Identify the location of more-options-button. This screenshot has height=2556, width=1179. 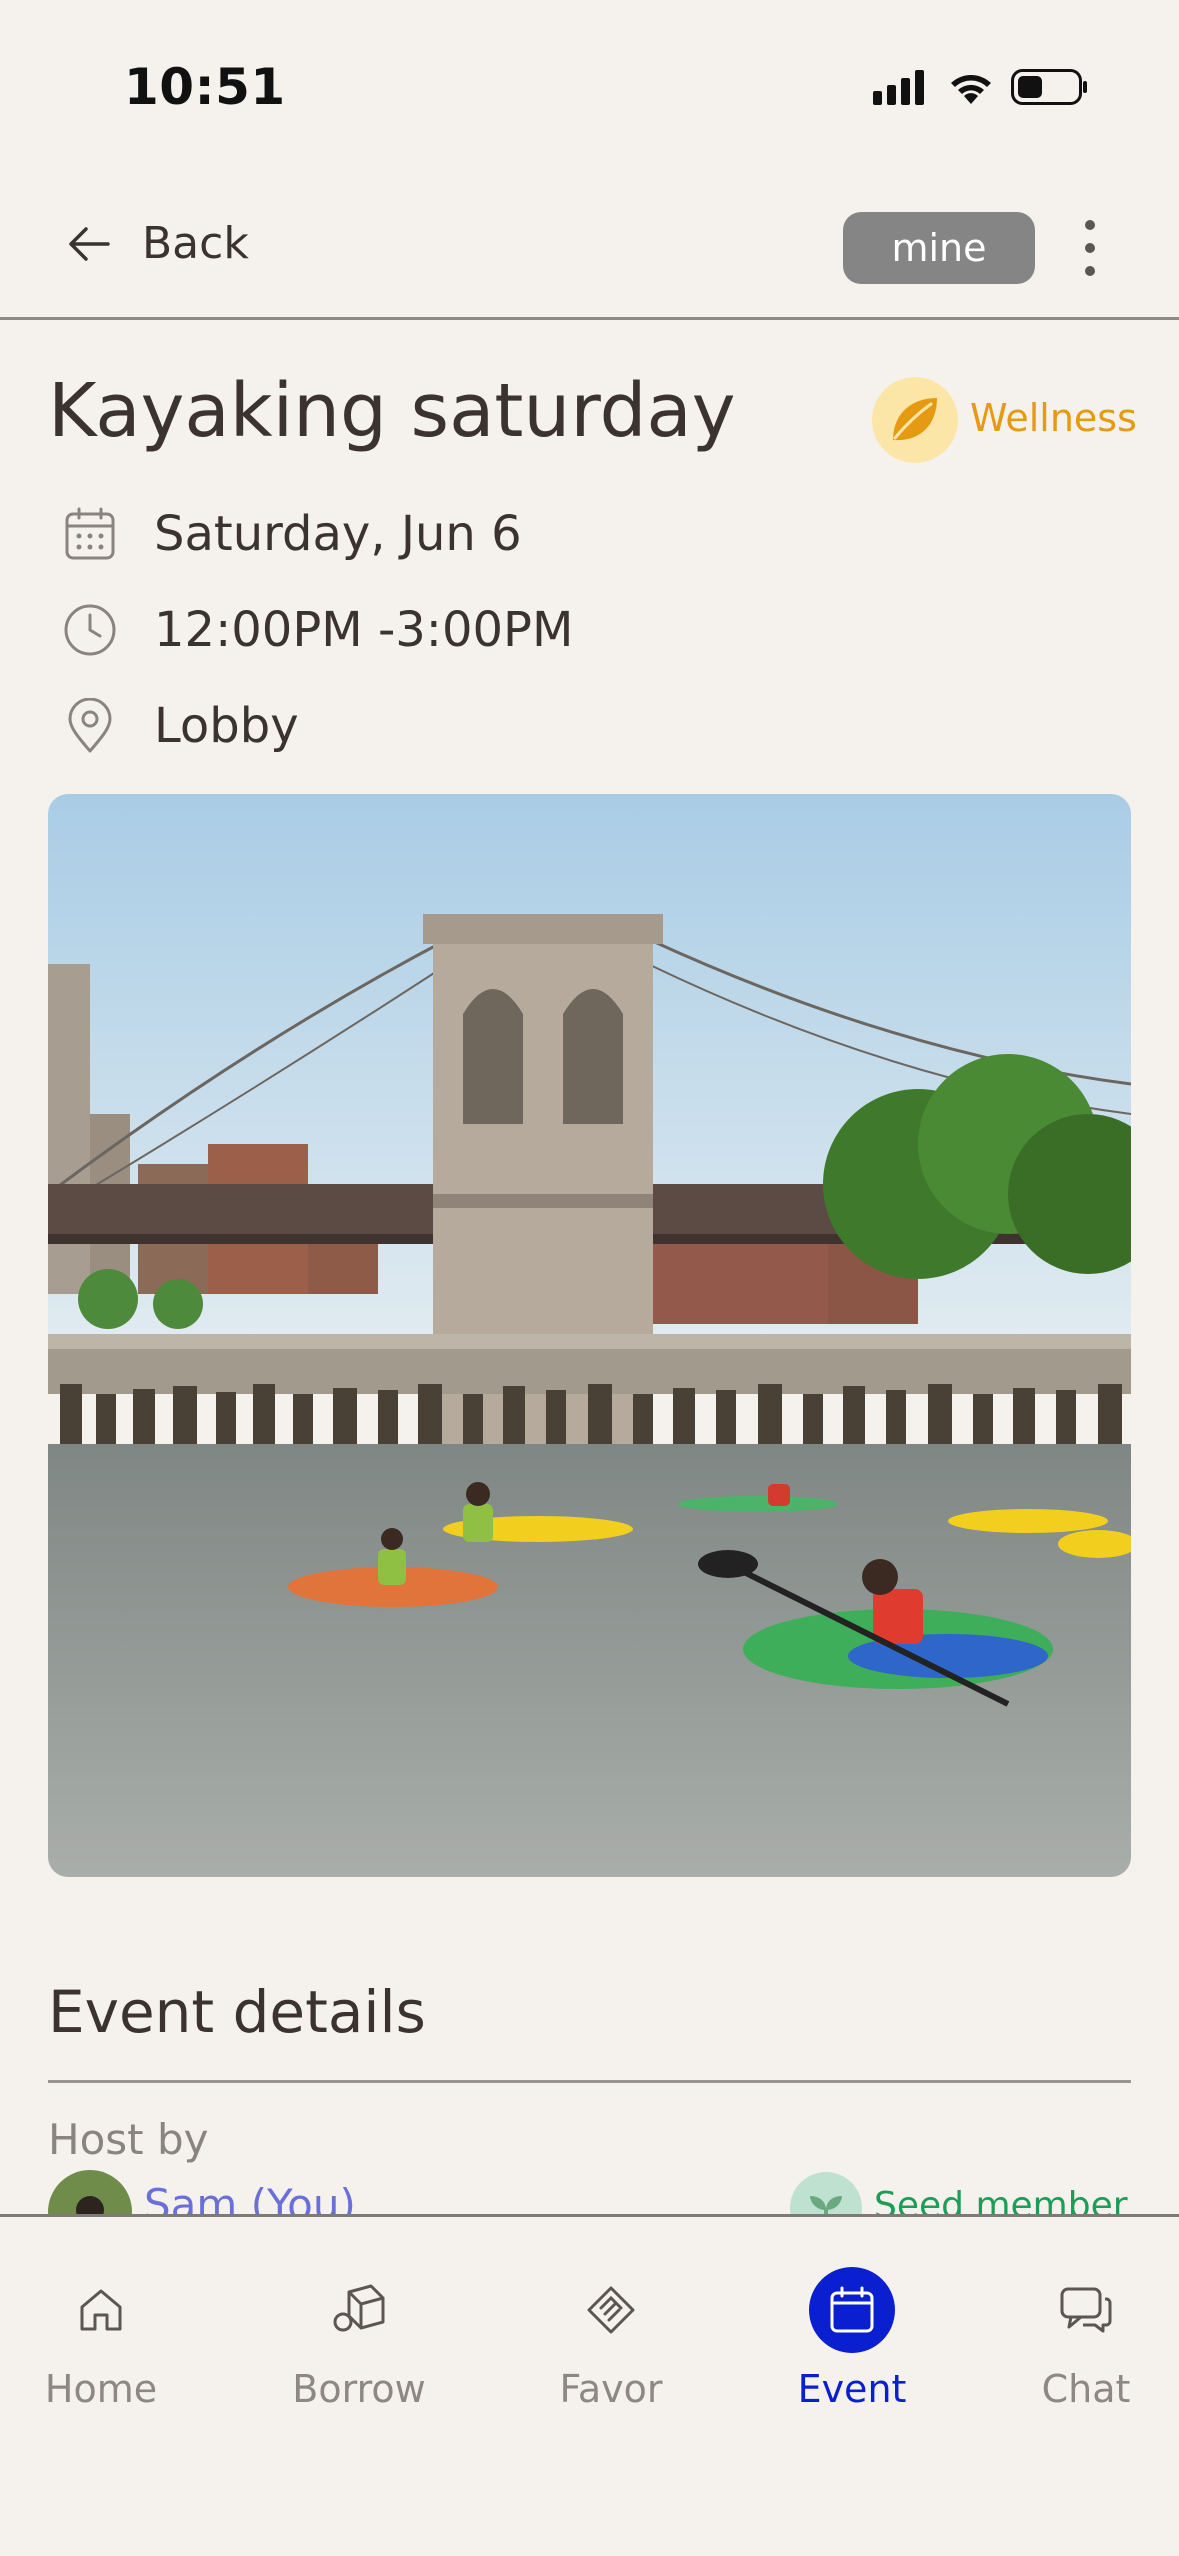
(1090, 248).